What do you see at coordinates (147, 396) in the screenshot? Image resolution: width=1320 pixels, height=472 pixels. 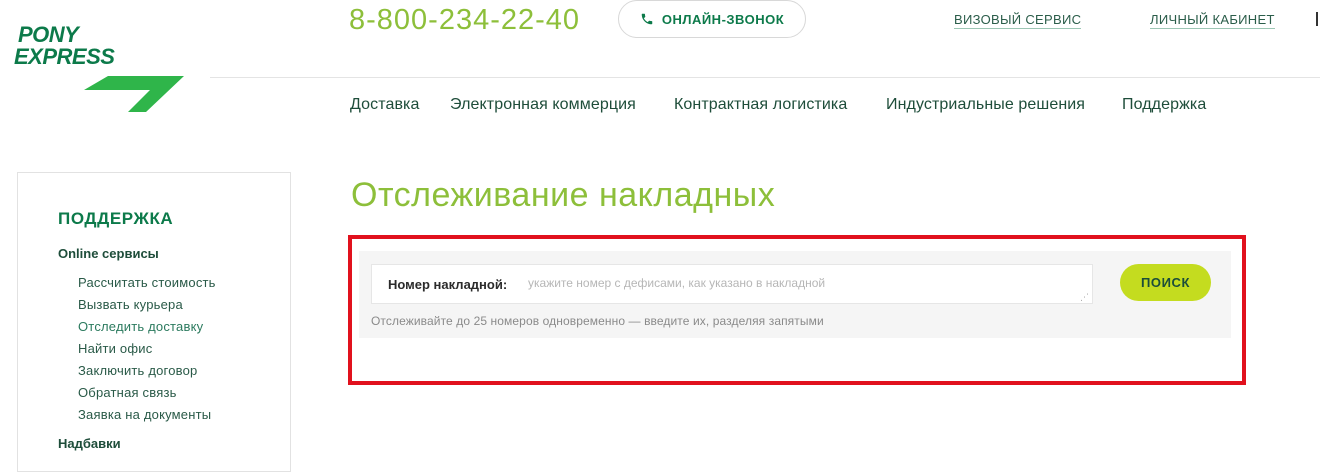 I see `sidebar-item-feedback: Обратная связь` at bounding box center [147, 396].